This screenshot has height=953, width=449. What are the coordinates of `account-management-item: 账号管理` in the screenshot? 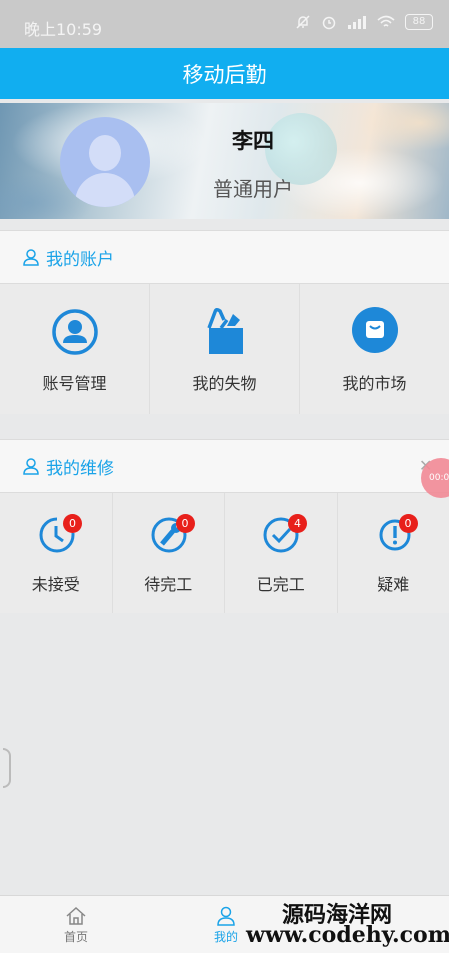 It's located at (75, 349).